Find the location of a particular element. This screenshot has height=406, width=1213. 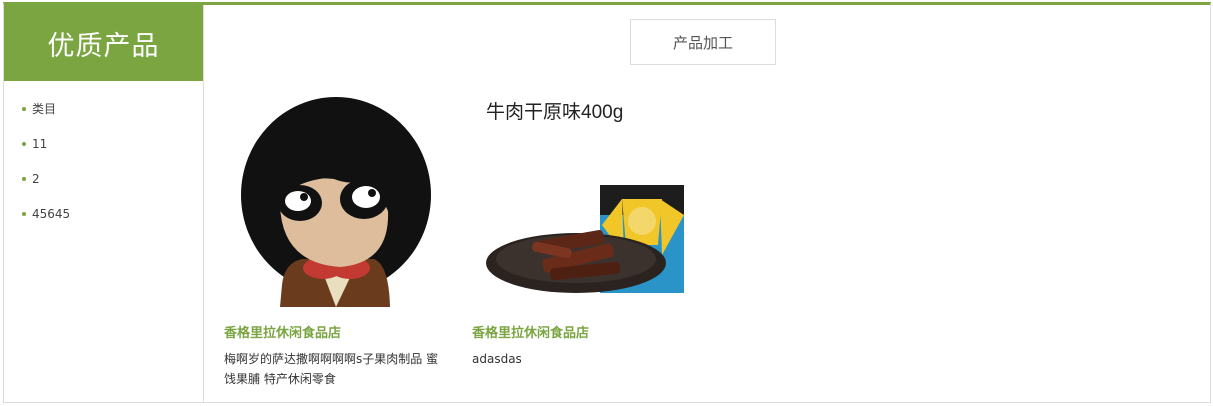

sidebar-item-label: 2 is located at coordinates (36, 178).